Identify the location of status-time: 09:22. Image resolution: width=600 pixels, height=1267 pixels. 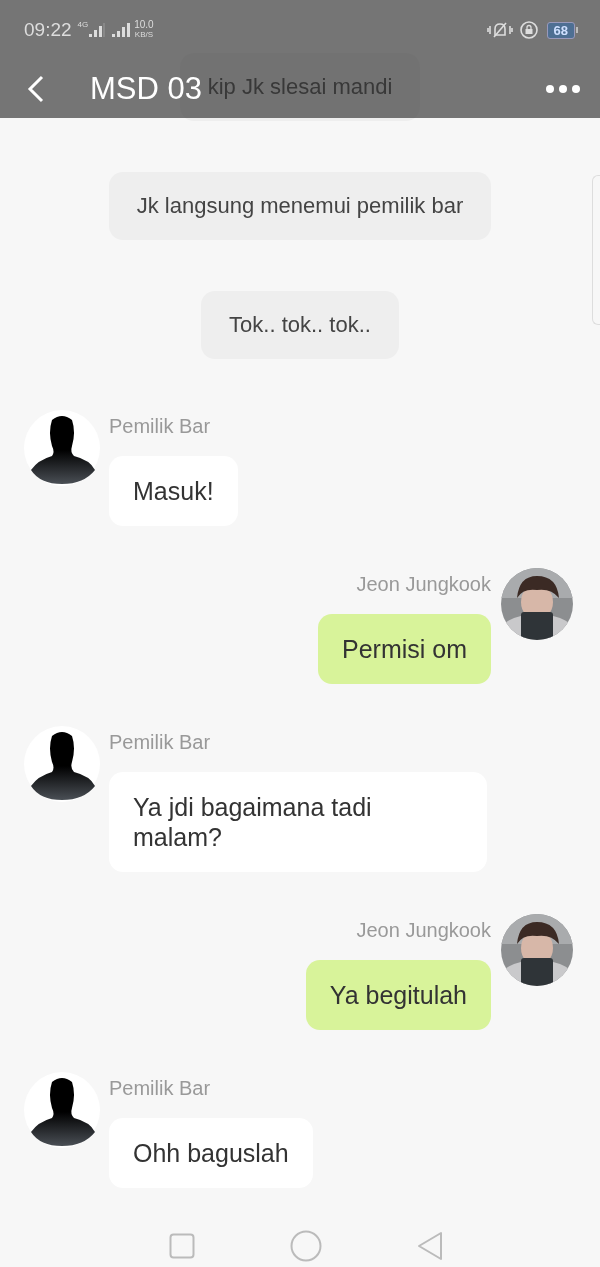
(48, 30).